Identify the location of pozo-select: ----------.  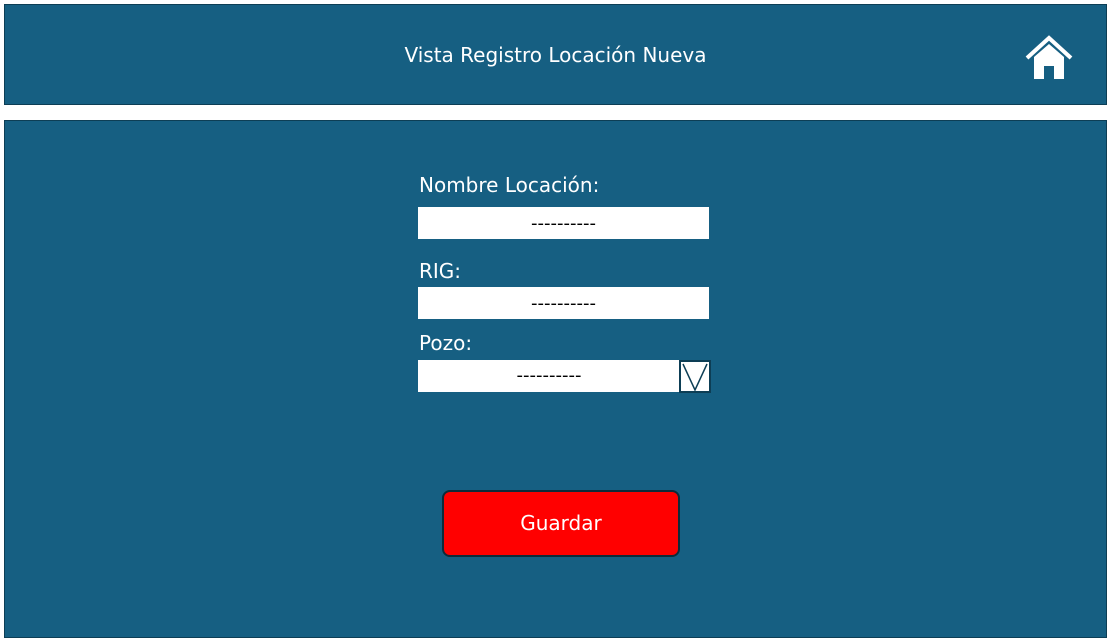
(564, 376).